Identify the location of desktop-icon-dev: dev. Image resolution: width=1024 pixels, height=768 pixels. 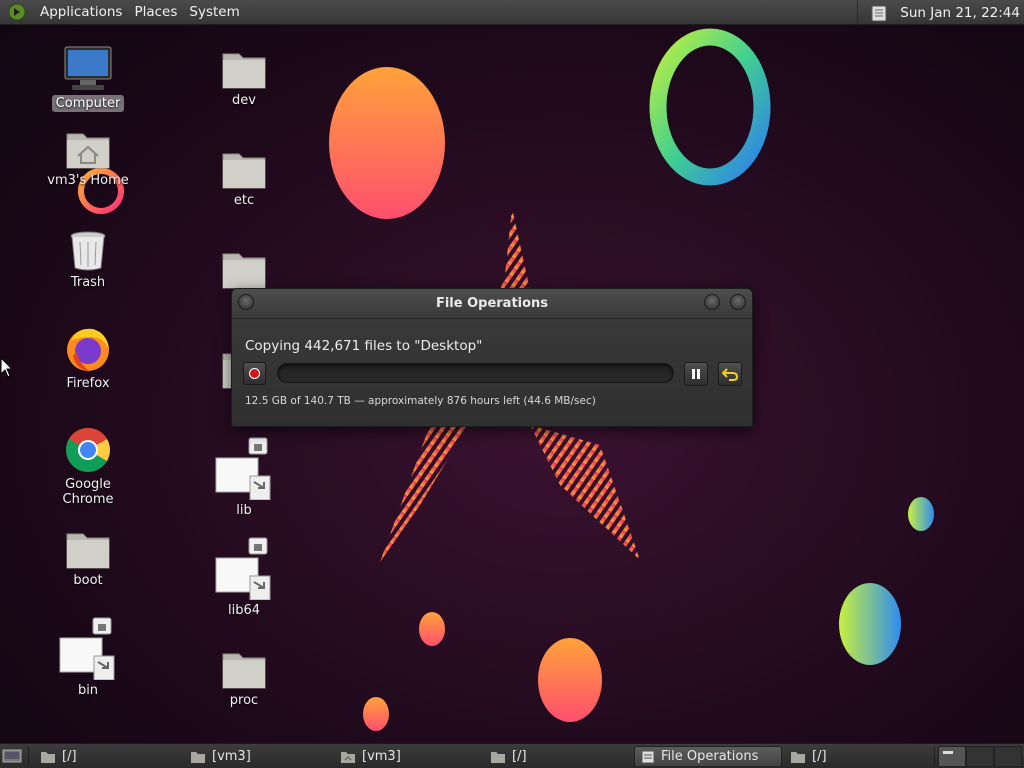
(244, 78).